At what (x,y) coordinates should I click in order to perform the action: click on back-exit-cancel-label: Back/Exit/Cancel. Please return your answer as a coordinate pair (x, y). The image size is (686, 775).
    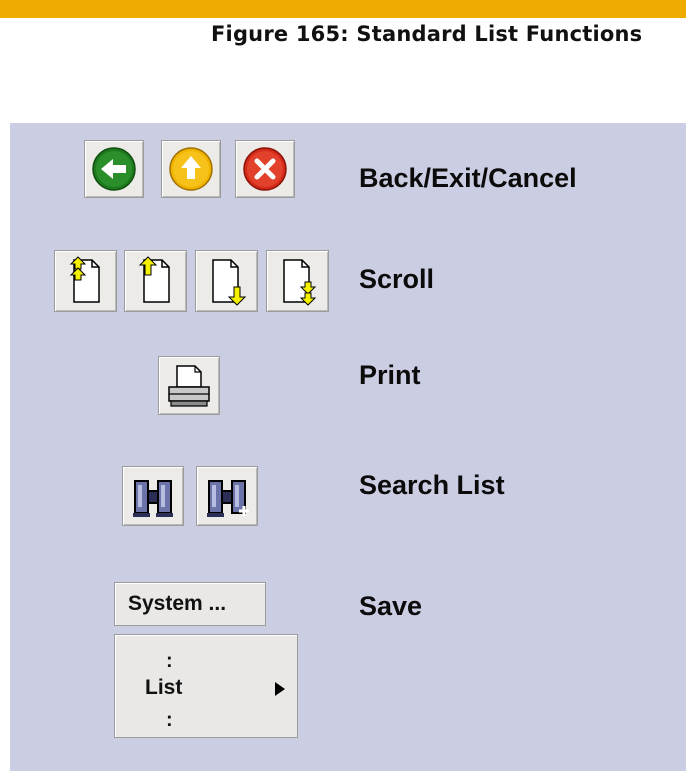
    Looking at the image, I should click on (468, 178).